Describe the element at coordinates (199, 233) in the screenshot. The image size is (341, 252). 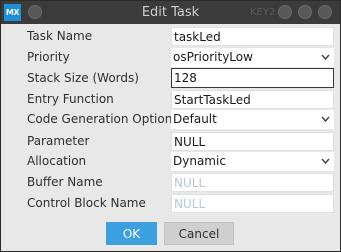
I see `cancel-button: Cancel` at that location.